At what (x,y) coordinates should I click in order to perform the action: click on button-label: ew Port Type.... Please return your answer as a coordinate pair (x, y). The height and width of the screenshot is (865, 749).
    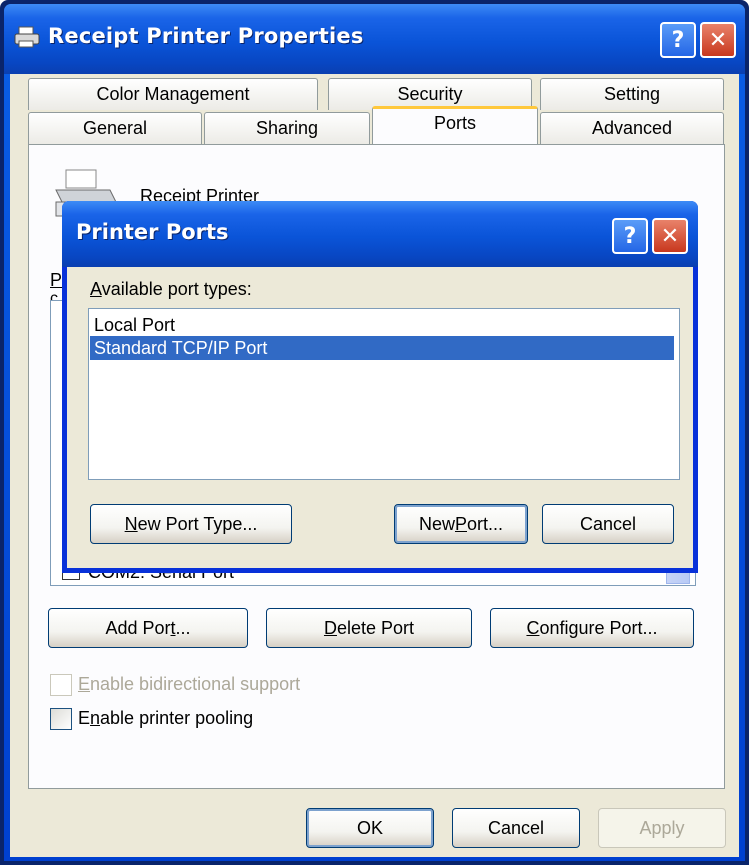
    Looking at the image, I should click on (197, 523).